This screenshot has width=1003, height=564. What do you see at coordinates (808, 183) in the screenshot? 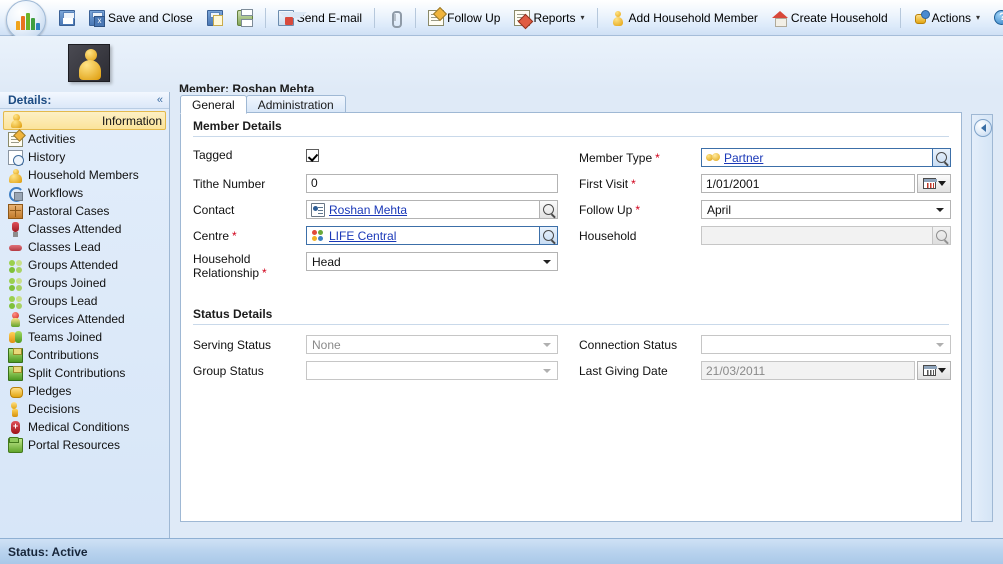
I see `first-visit-input: 1/01/2001` at bounding box center [808, 183].